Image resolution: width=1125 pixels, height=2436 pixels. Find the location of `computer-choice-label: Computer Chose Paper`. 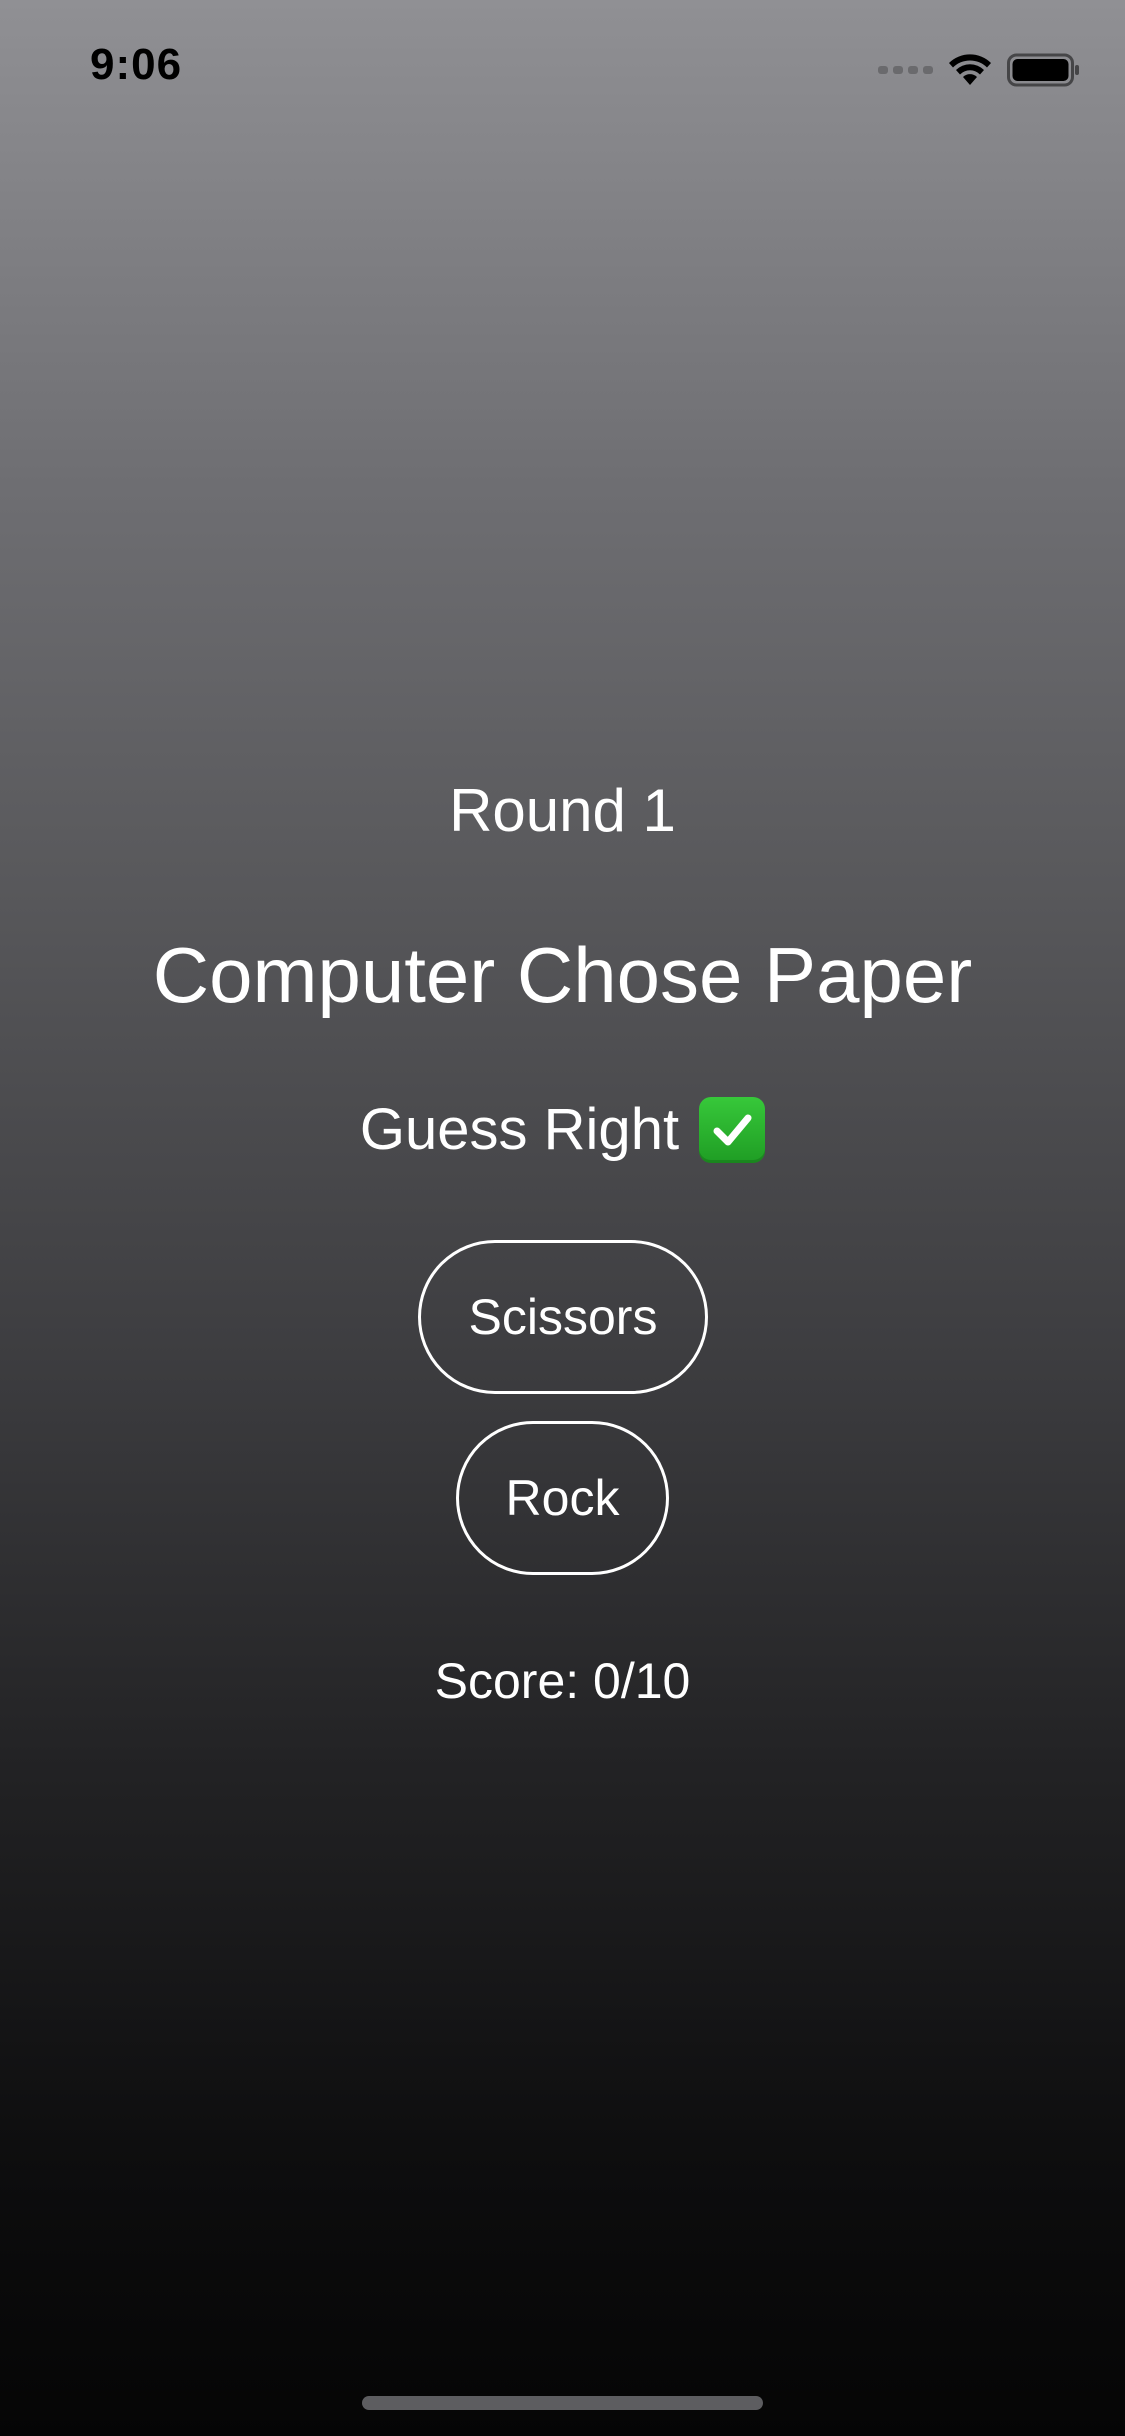

computer-choice-label: Computer Chose Paper is located at coordinates (562, 975).